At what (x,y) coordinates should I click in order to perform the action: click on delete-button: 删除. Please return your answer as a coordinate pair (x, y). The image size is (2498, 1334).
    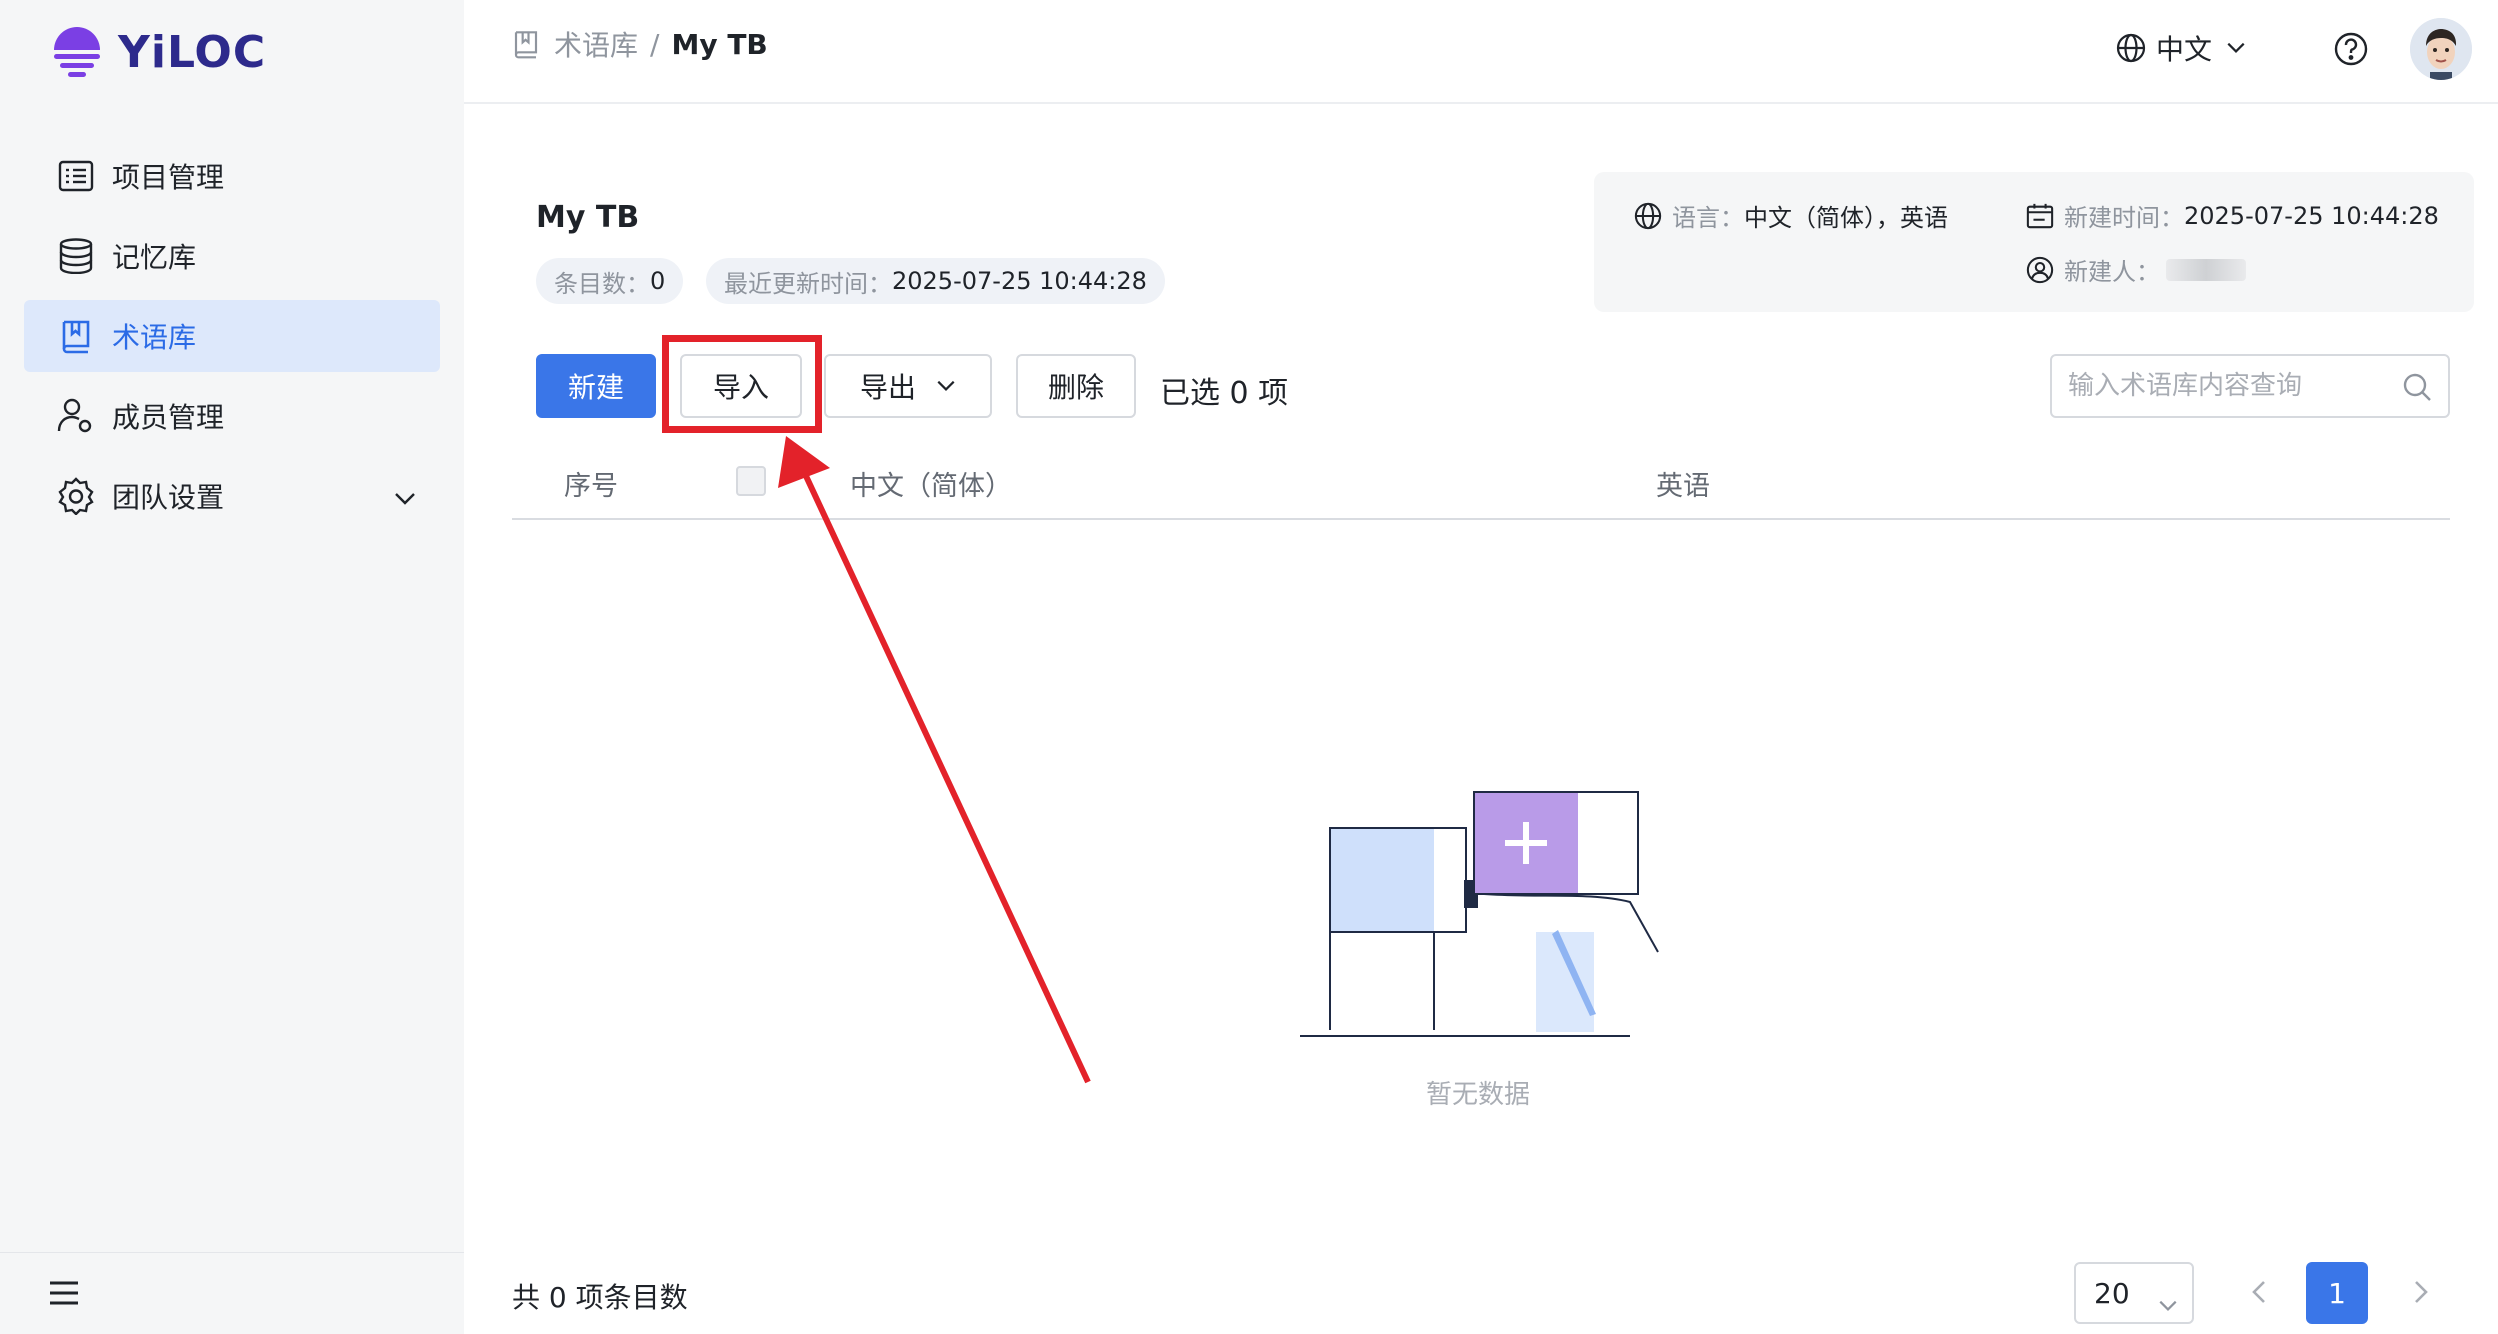
    Looking at the image, I should click on (1076, 386).